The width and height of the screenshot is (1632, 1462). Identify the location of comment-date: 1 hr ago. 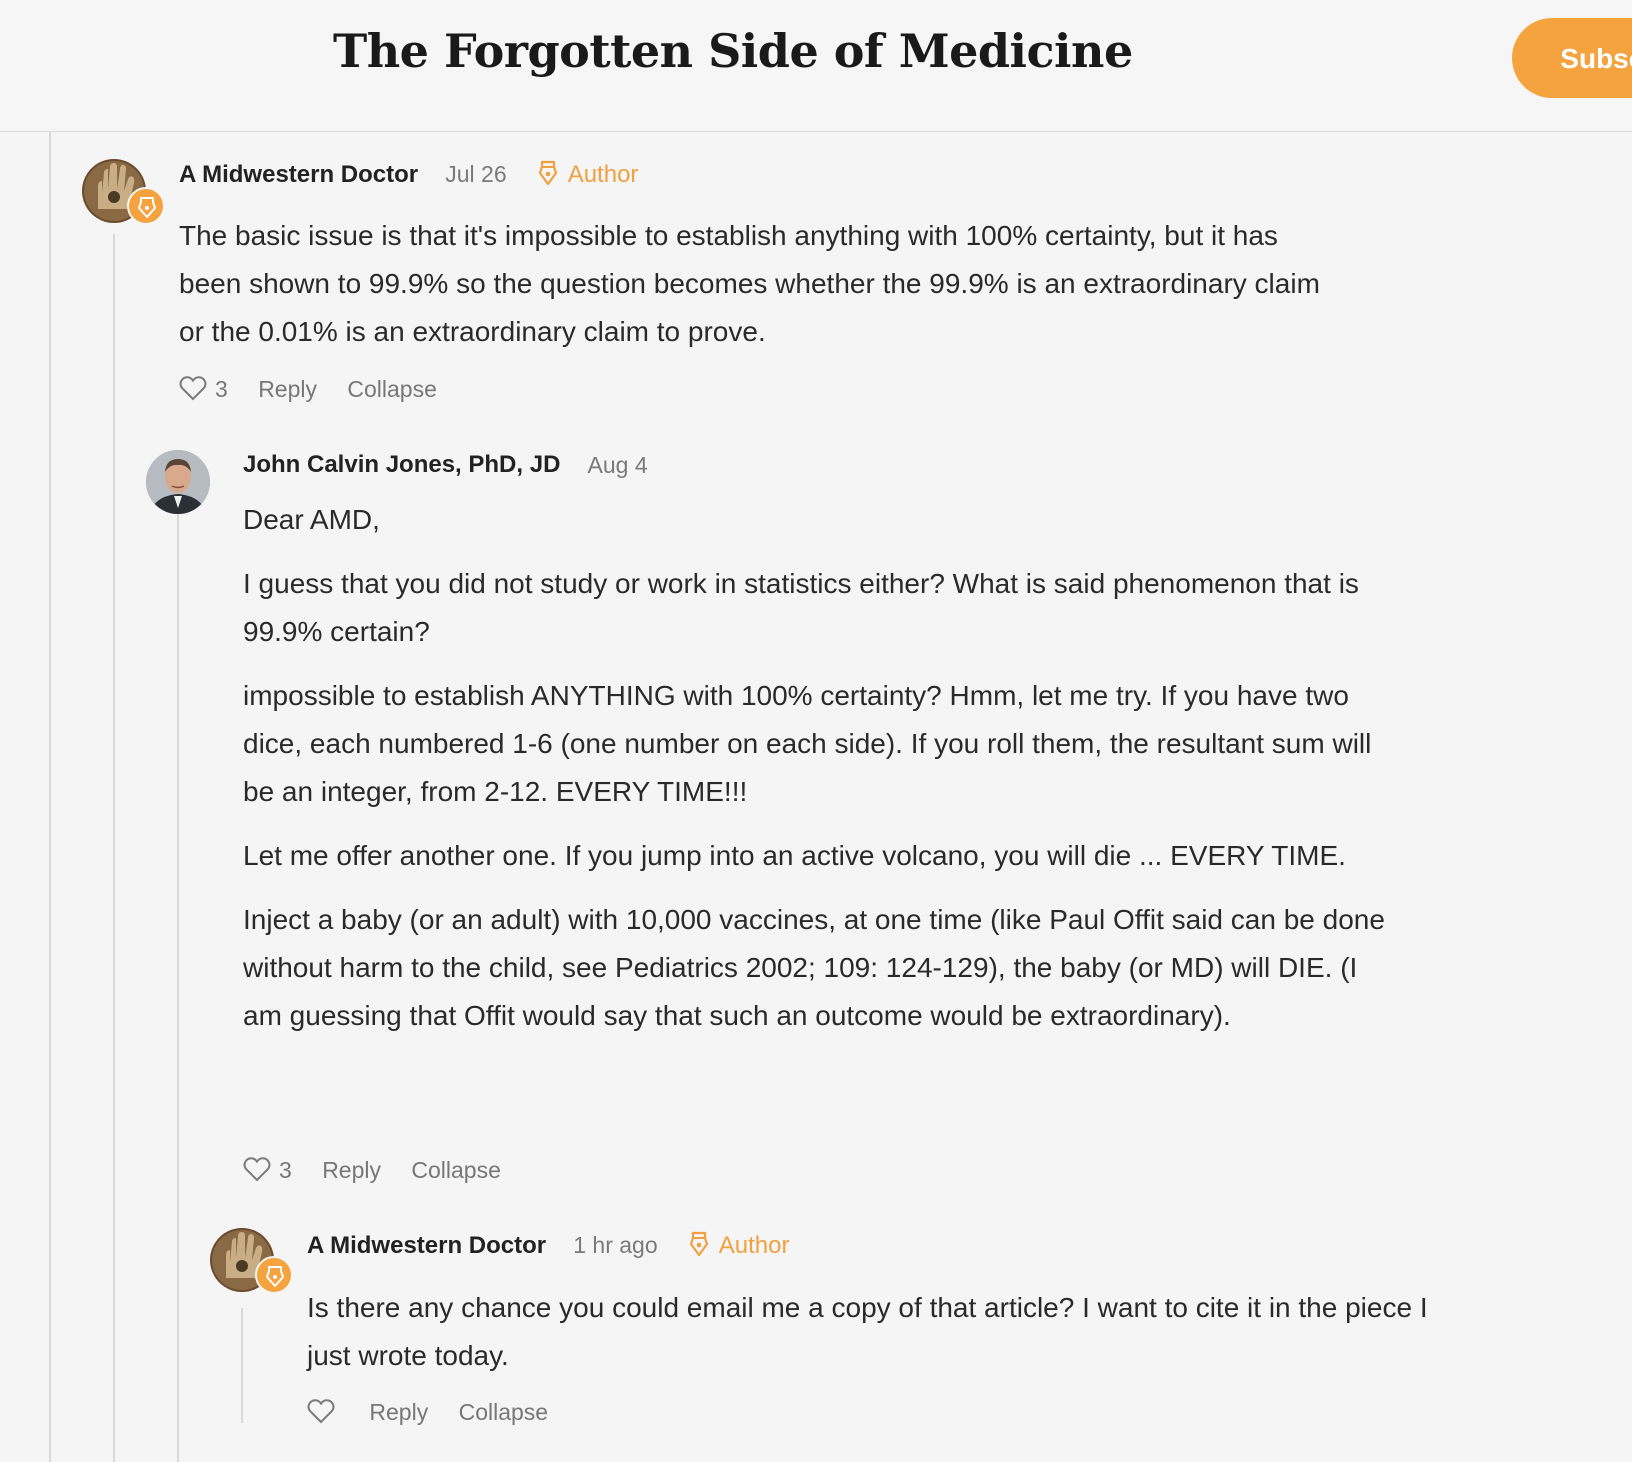
(615, 1245).